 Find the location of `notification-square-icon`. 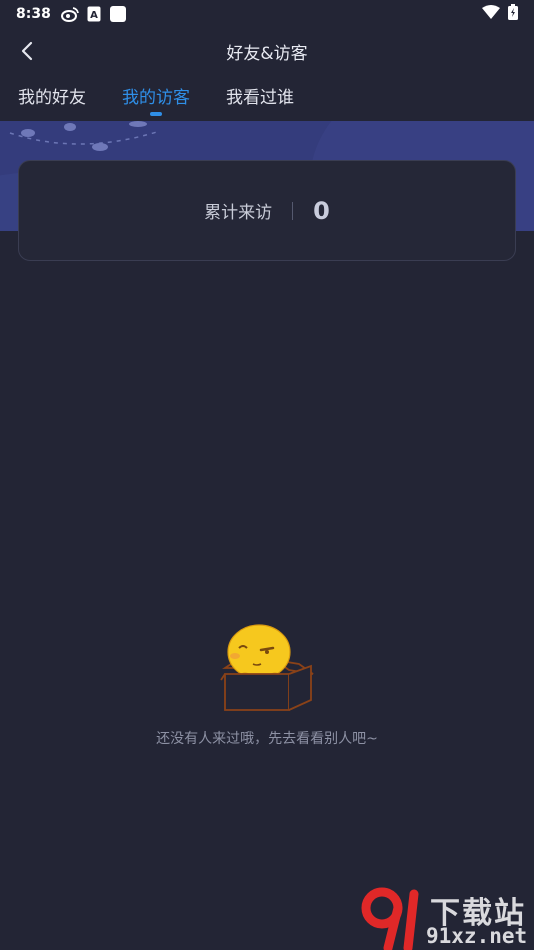

notification-square-icon is located at coordinates (118, 14).